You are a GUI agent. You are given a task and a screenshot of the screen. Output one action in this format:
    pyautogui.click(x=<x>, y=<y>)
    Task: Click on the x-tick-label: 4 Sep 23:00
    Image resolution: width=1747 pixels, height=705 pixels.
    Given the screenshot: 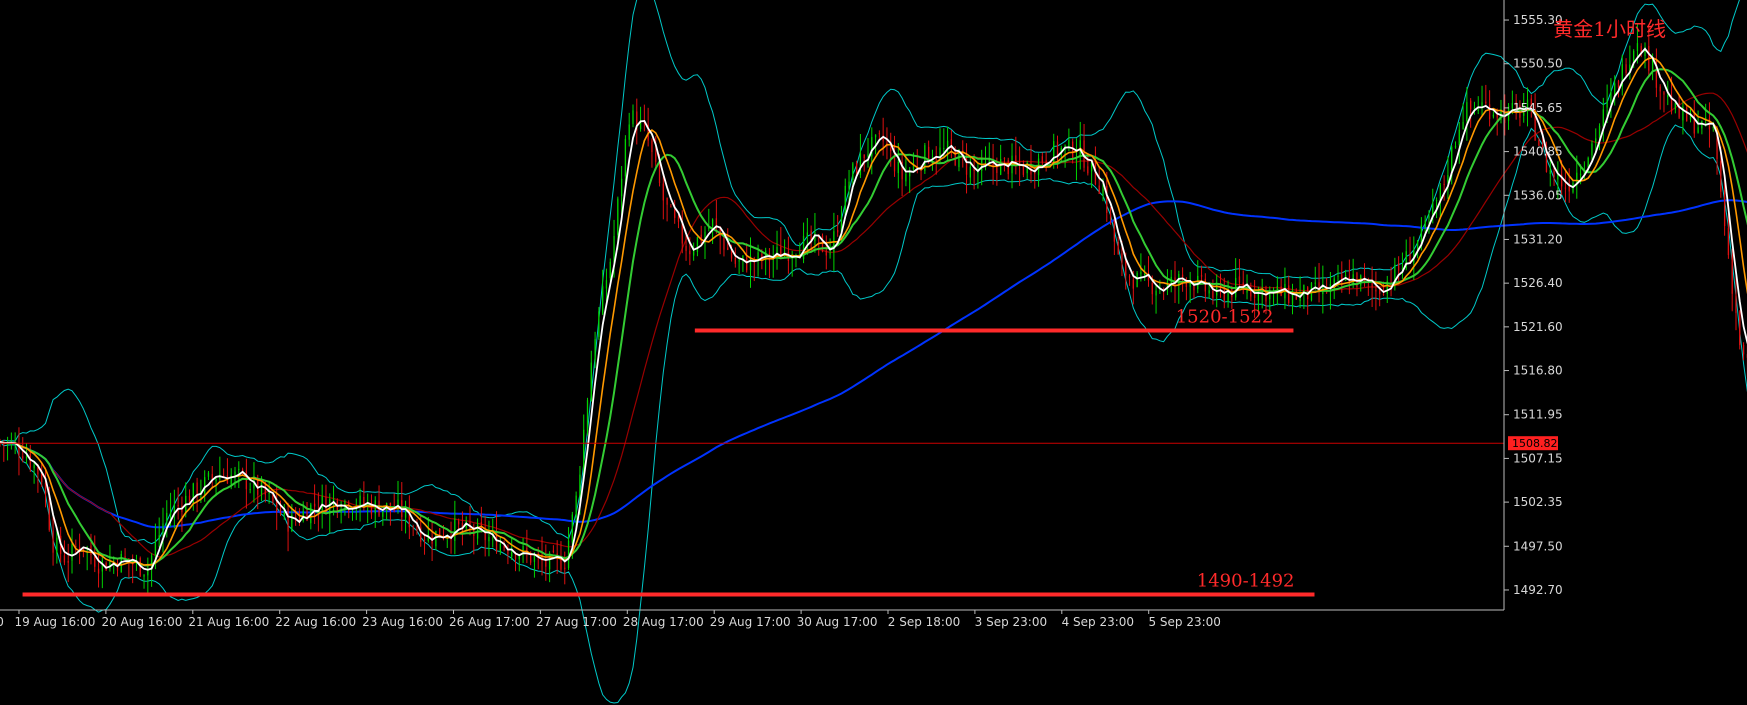 What is the action you would take?
    pyautogui.click(x=1098, y=622)
    